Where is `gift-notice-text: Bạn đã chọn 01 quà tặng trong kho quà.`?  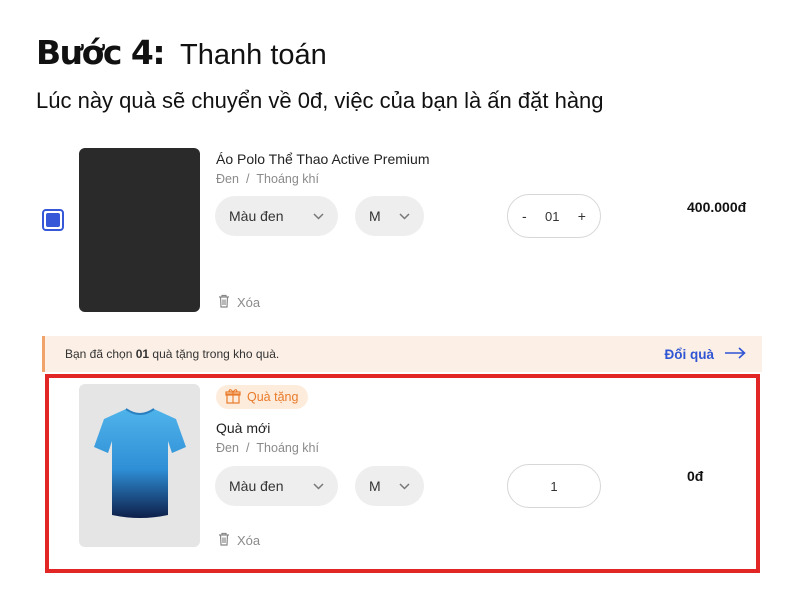
gift-notice-text: Bạn đã chọn 01 quà tặng trong kho quà. is located at coordinates (172, 354).